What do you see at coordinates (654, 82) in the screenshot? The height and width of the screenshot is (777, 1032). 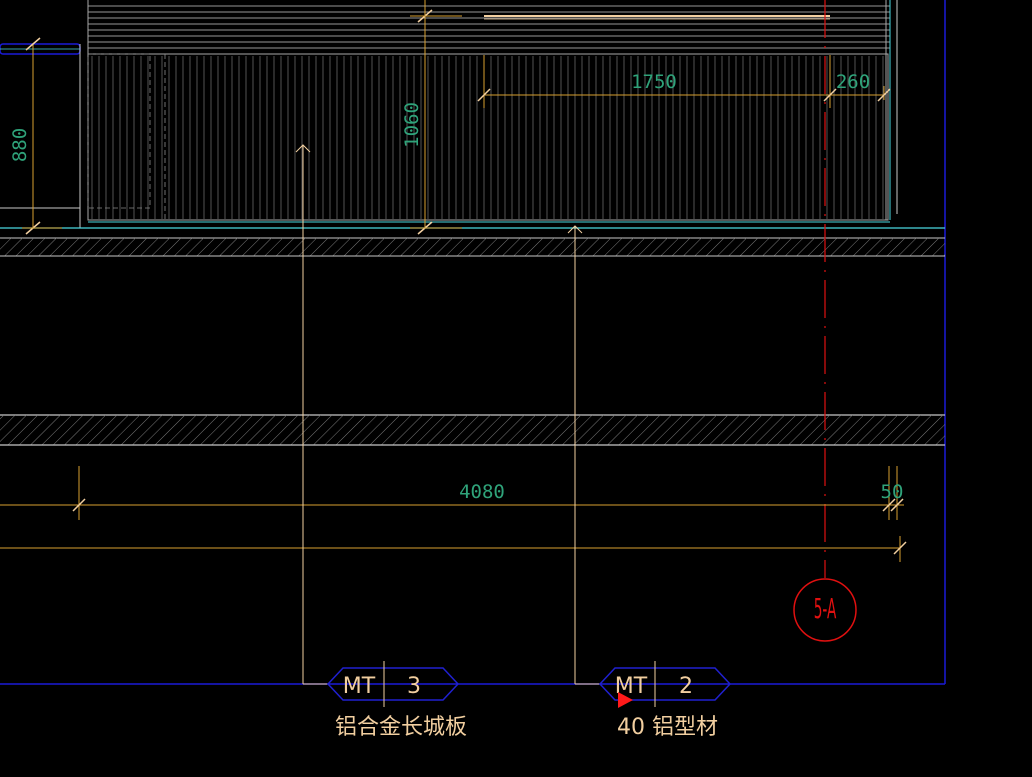 I see `dimension-1750-label: 1750` at bounding box center [654, 82].